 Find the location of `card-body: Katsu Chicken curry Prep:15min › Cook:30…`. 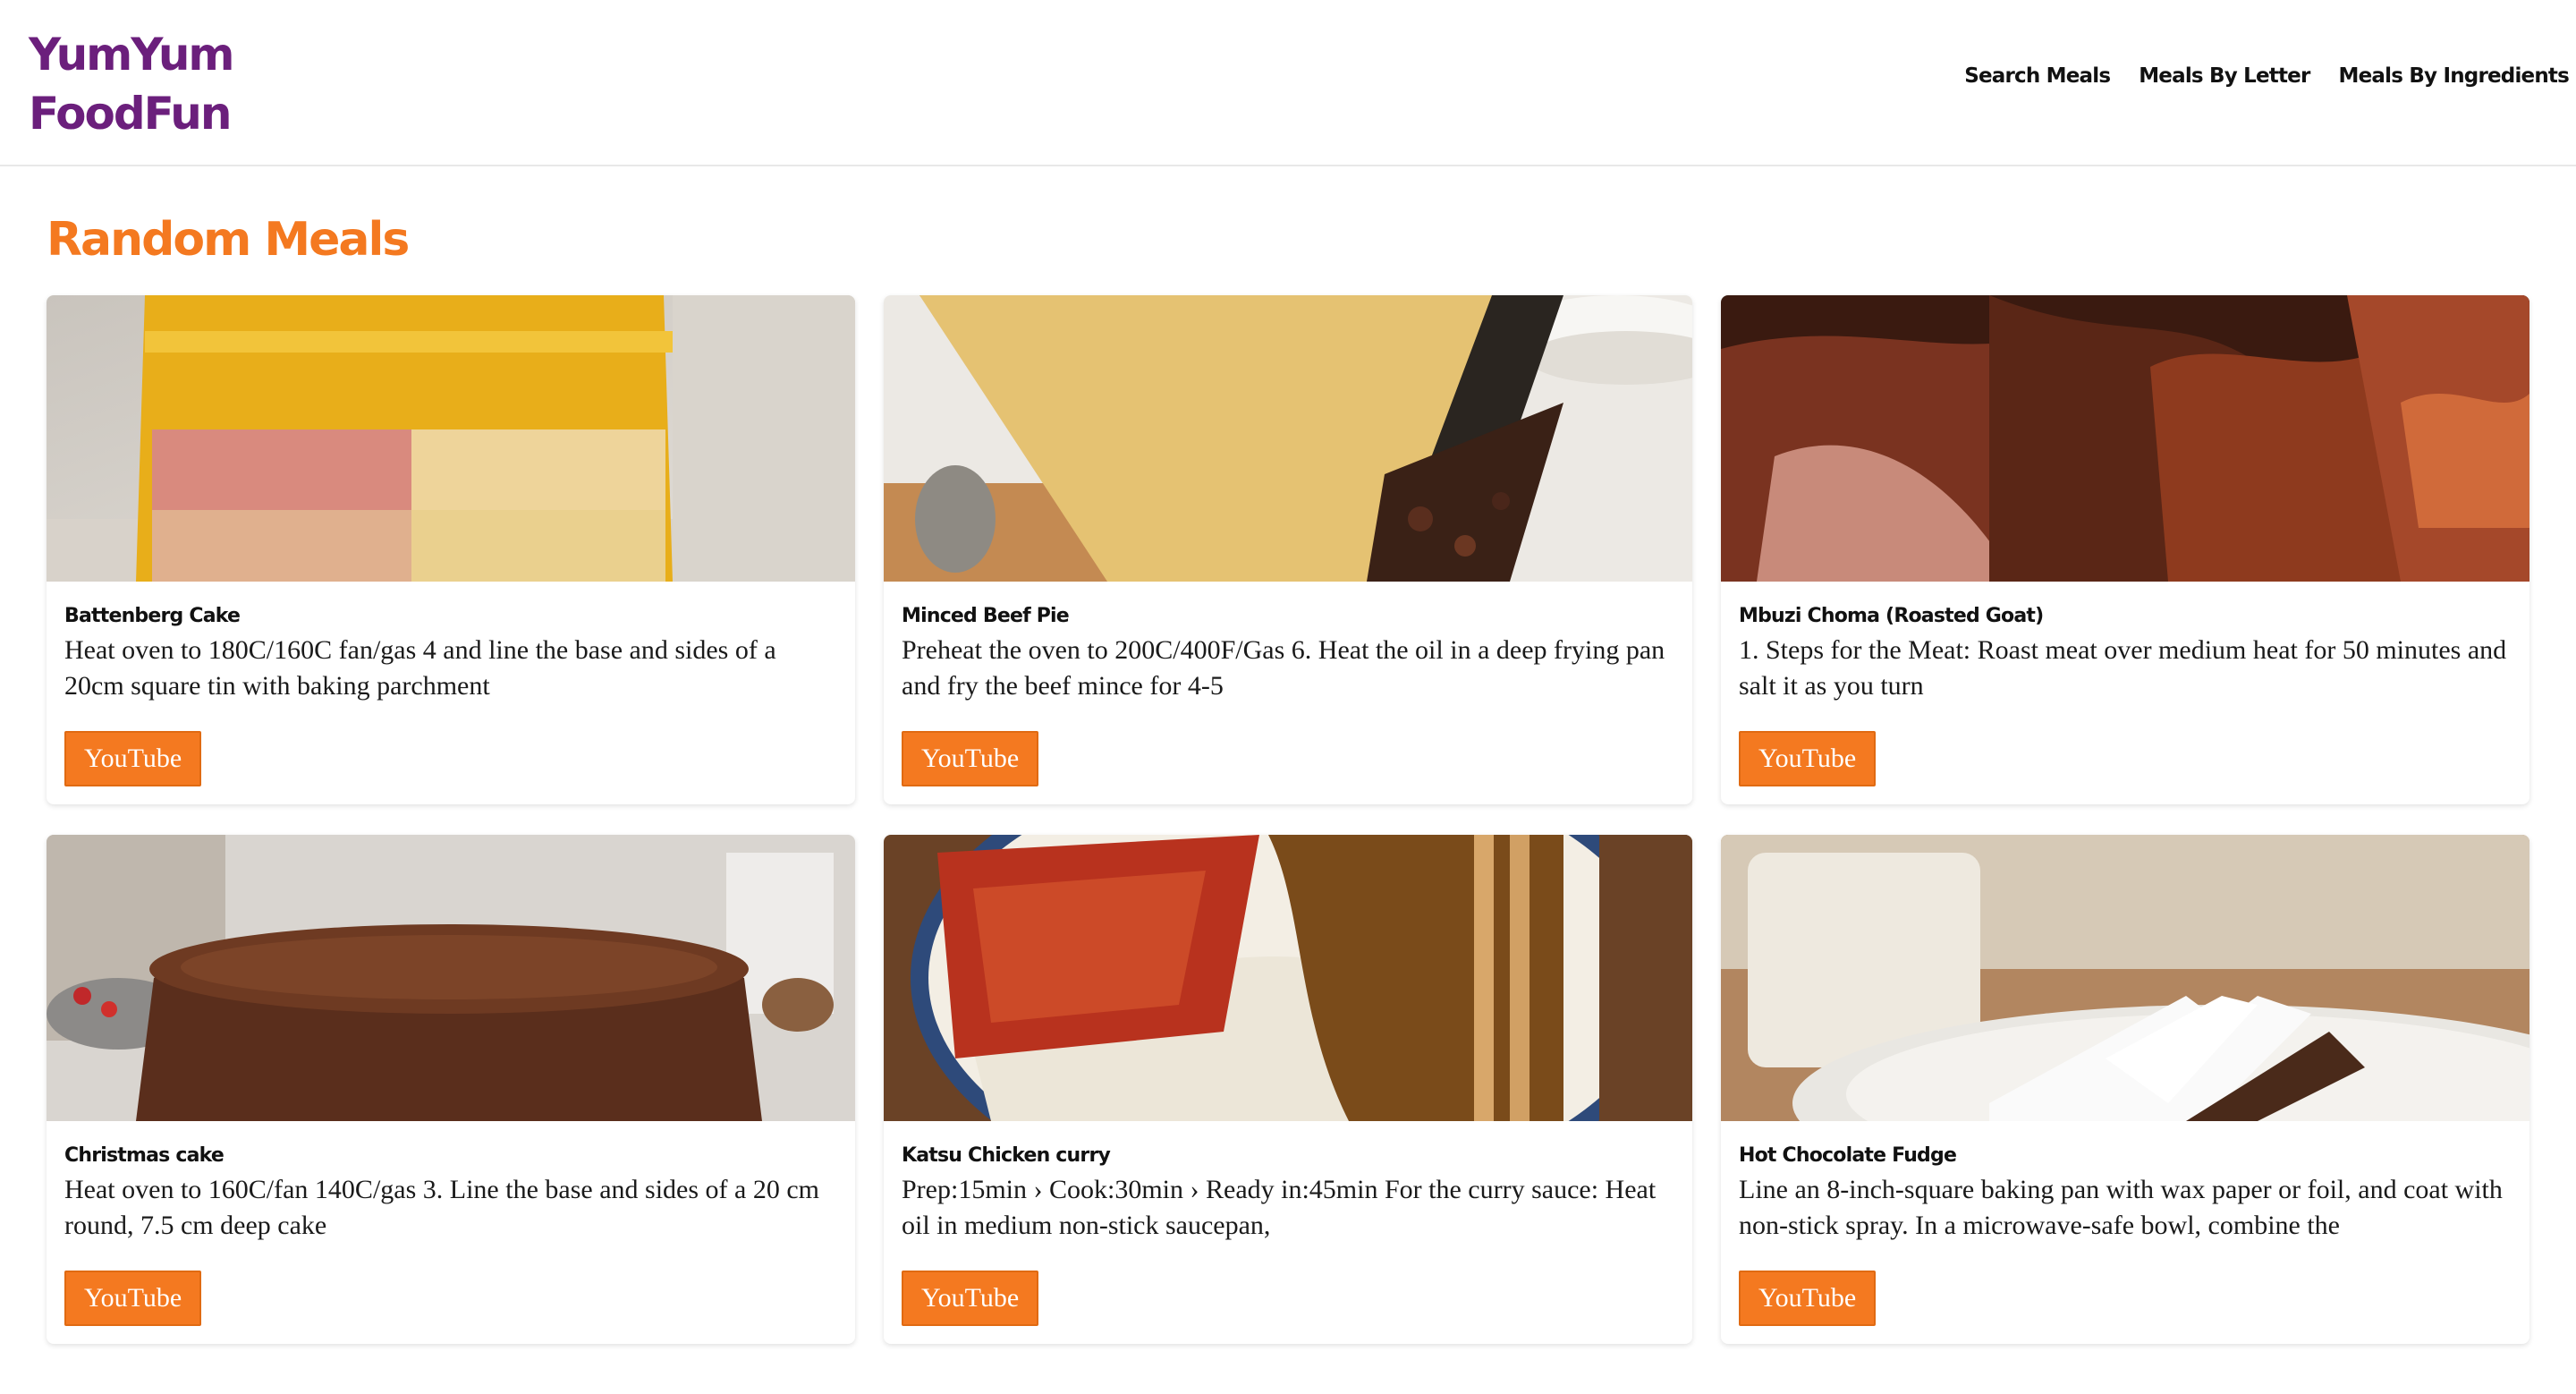

card-body: Katsu Chicken curry Prep:15min › Cook:30… is located at coordinates (1288, 1232).